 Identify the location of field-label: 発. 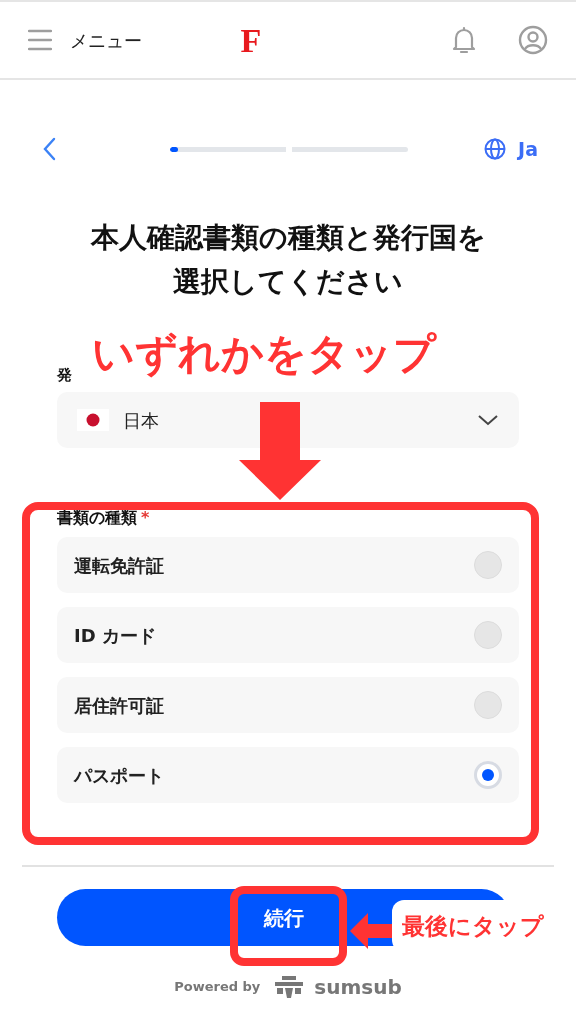
(64, 375).